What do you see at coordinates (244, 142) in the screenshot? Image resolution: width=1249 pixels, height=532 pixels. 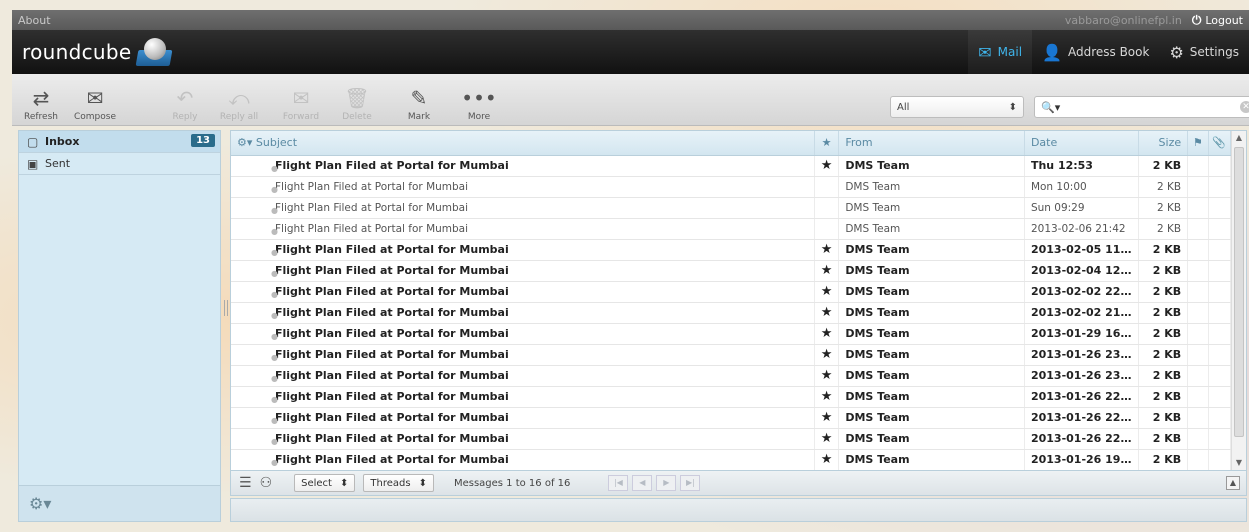 I see `list-options-gear-icon: ⚙▾` at bounding box center [244, 142].